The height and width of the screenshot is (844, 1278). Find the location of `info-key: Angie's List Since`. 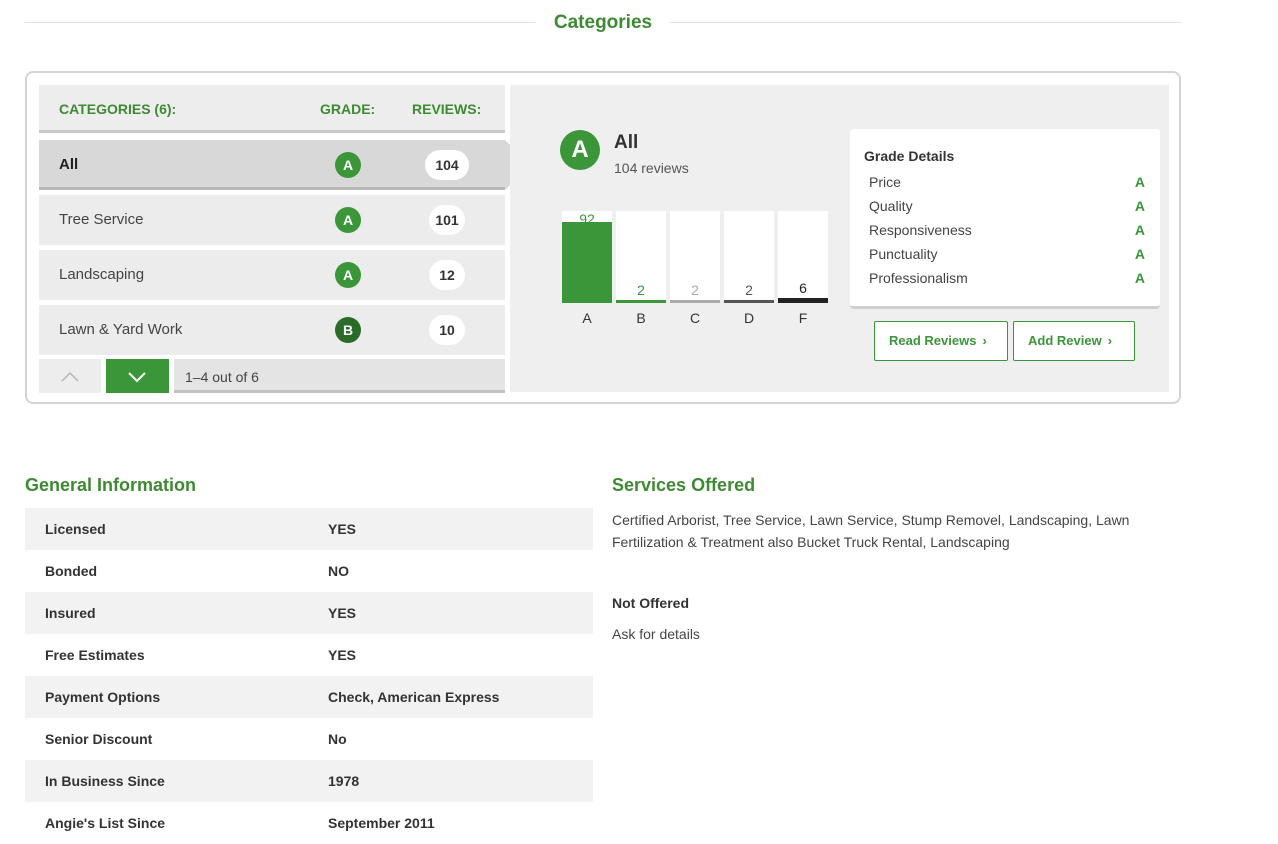

info-key: Angie's List Since is located at coordinates (105, 823).